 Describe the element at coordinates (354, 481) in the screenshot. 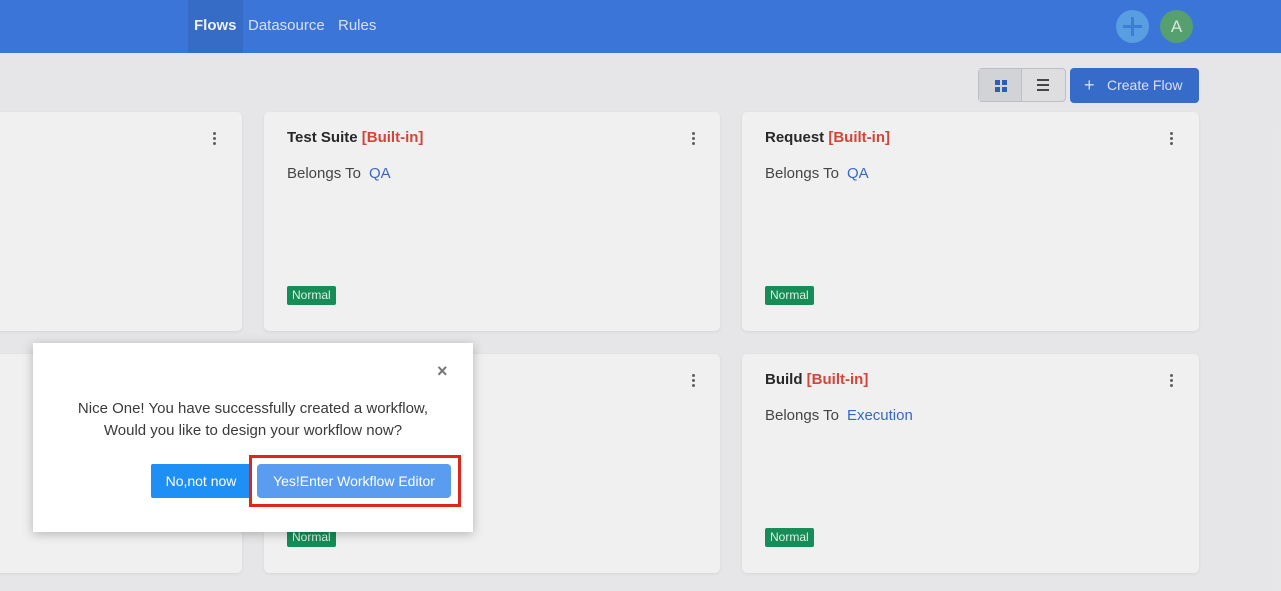

I see `enter-workflow-editor-button: Yes!Enter Workflow Editor` at that location.